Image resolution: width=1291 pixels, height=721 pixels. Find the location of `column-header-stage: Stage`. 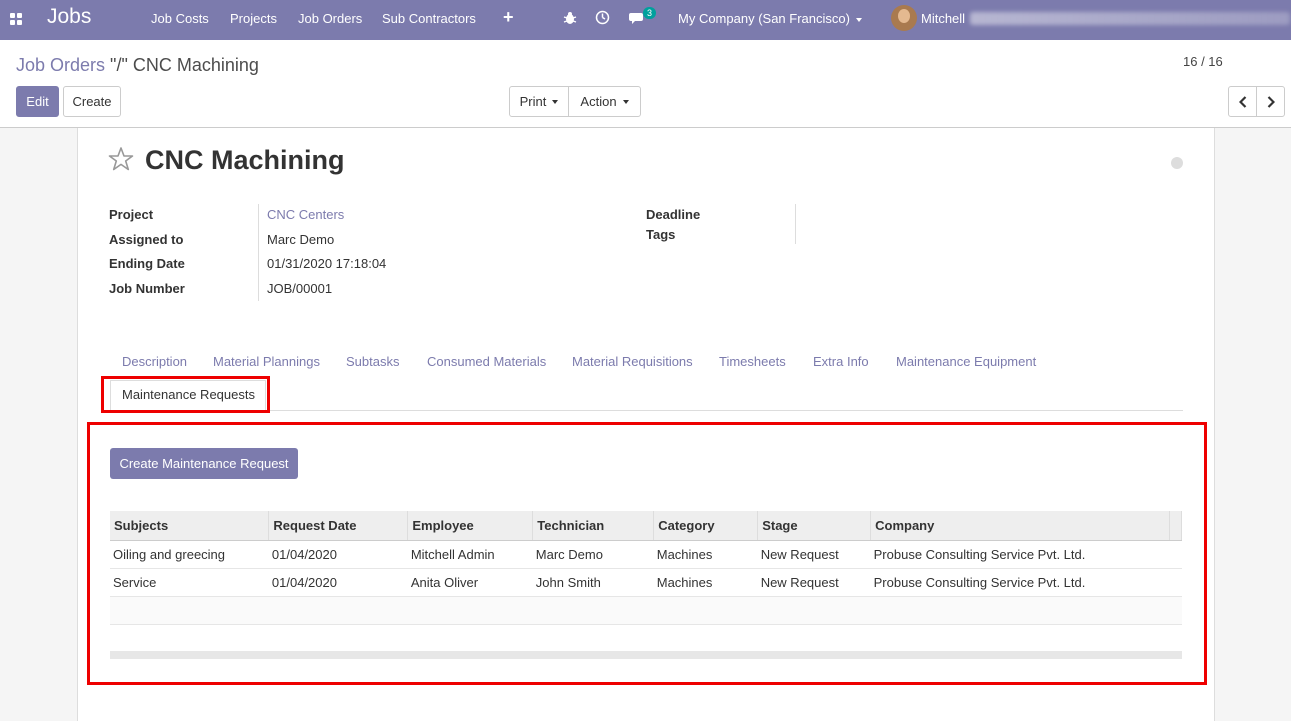

column-header-stage: Stage is located at coordinates (814, 526).